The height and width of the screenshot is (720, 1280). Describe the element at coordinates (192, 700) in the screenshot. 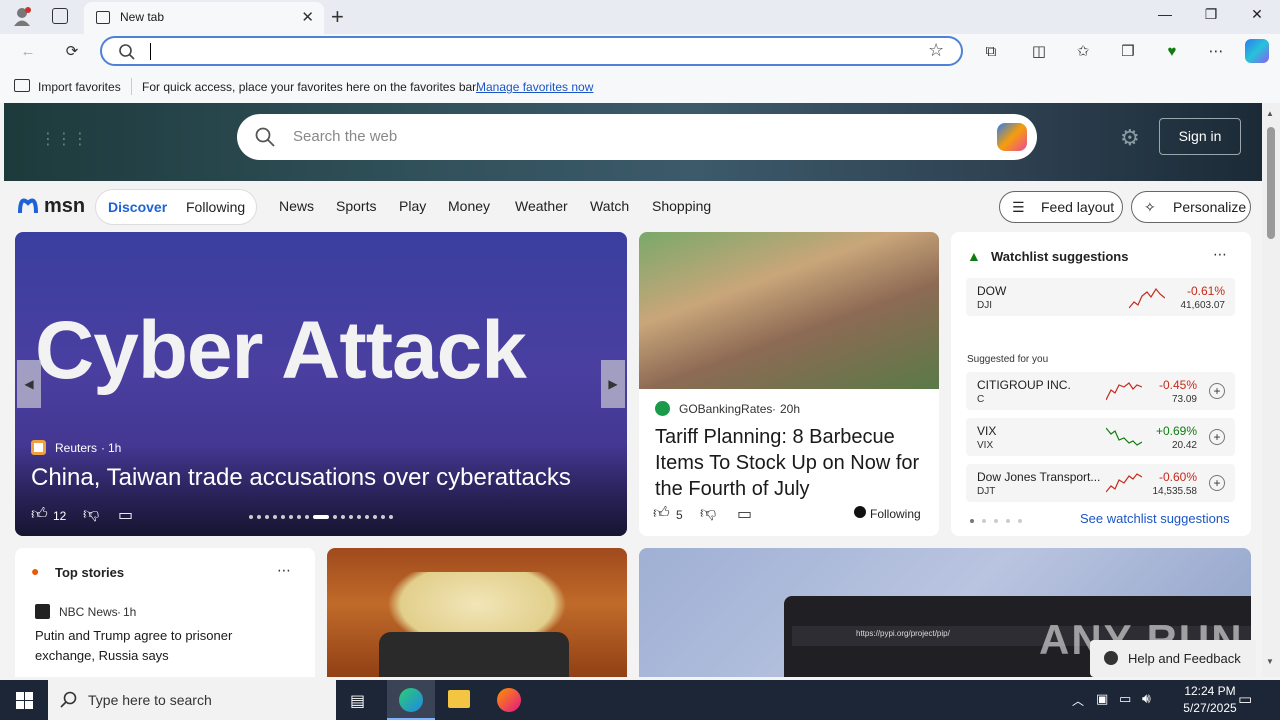

I see `taskbar-search: Type here to search` at that location.